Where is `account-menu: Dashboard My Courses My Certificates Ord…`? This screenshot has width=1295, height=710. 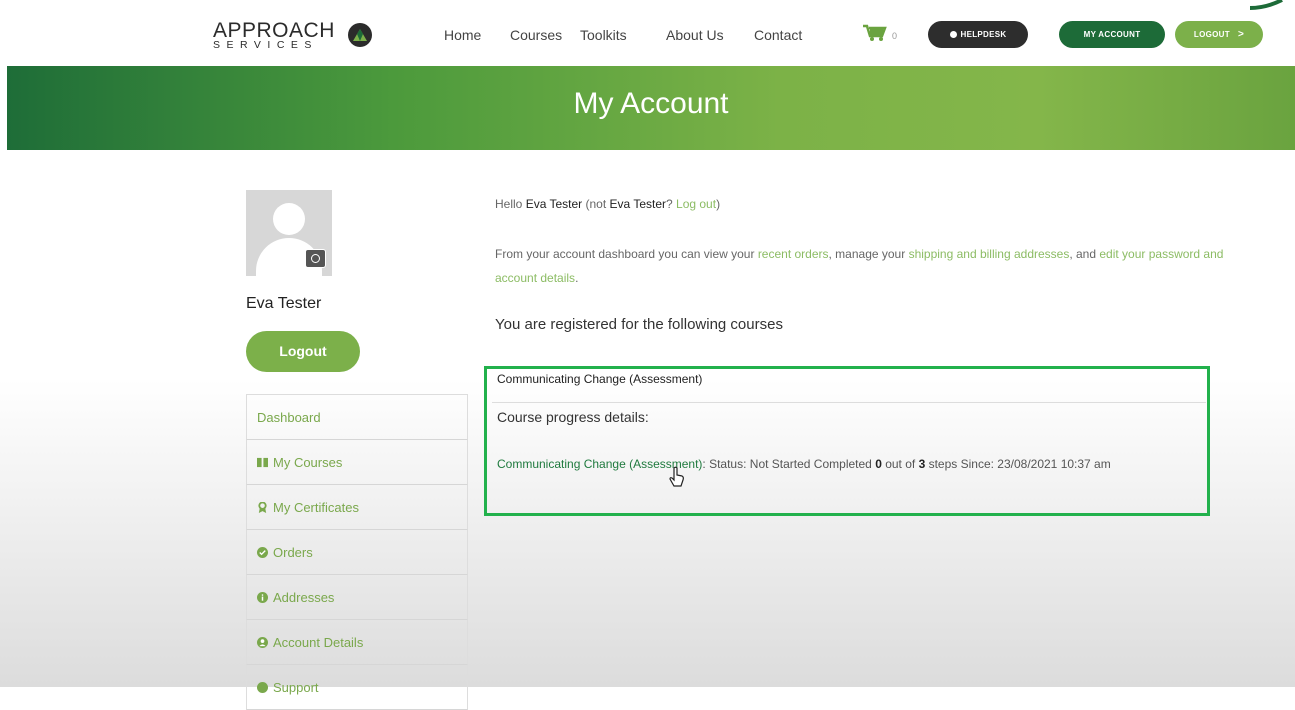 account-menu: Dashboard My Courses My Certificates Ord… is located at coordinates (357, 552).